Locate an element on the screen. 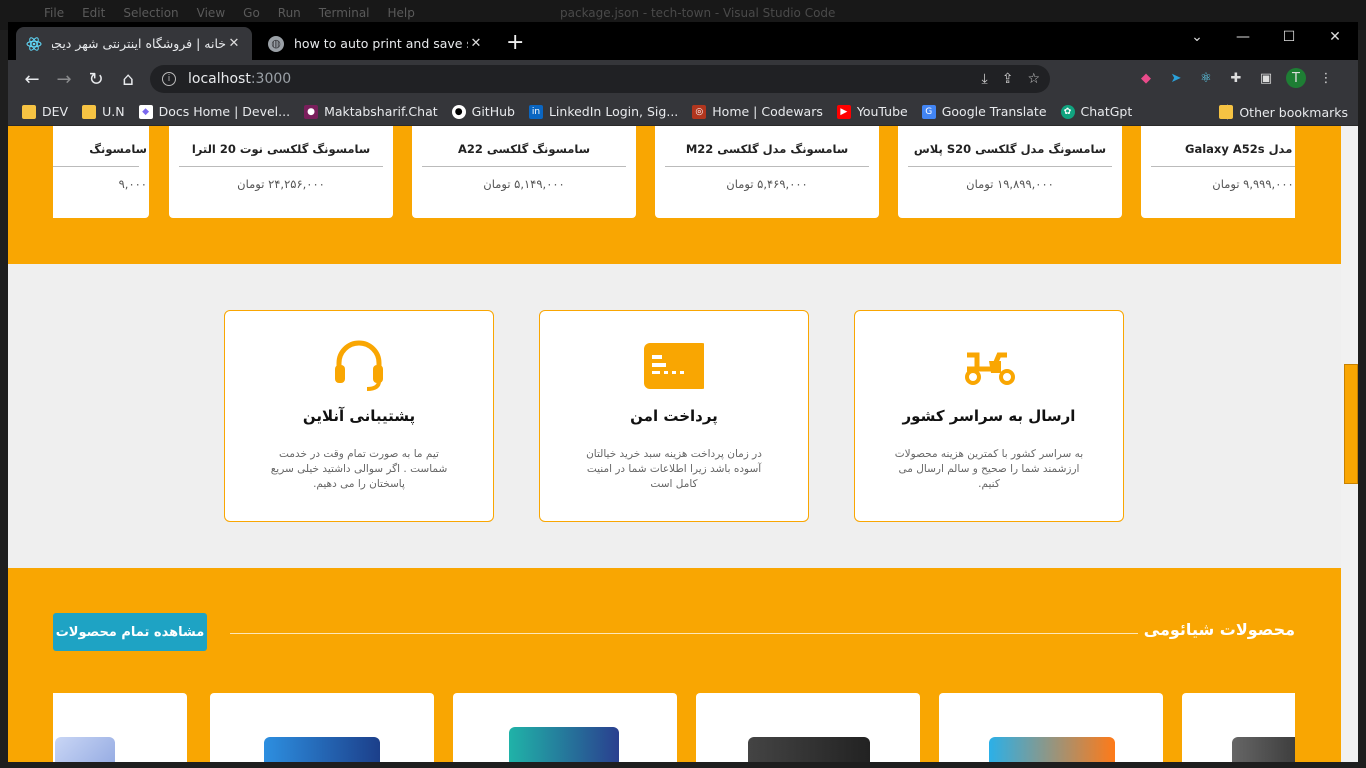 This screenshot has width=1366, height=768. bookmark-maktab: ● Maktabsharif.Chat is located at coordinates (371, 111).